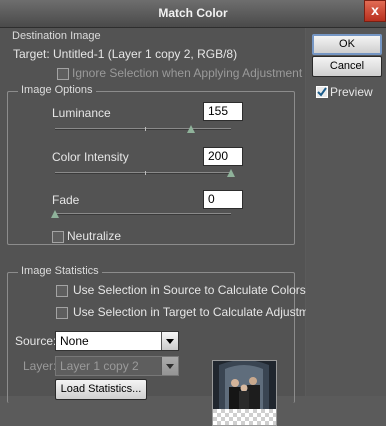 The height and width of the screenshot is (426, 386). I want to click on destination-image-legend: Destination Image, so click(56, 36).